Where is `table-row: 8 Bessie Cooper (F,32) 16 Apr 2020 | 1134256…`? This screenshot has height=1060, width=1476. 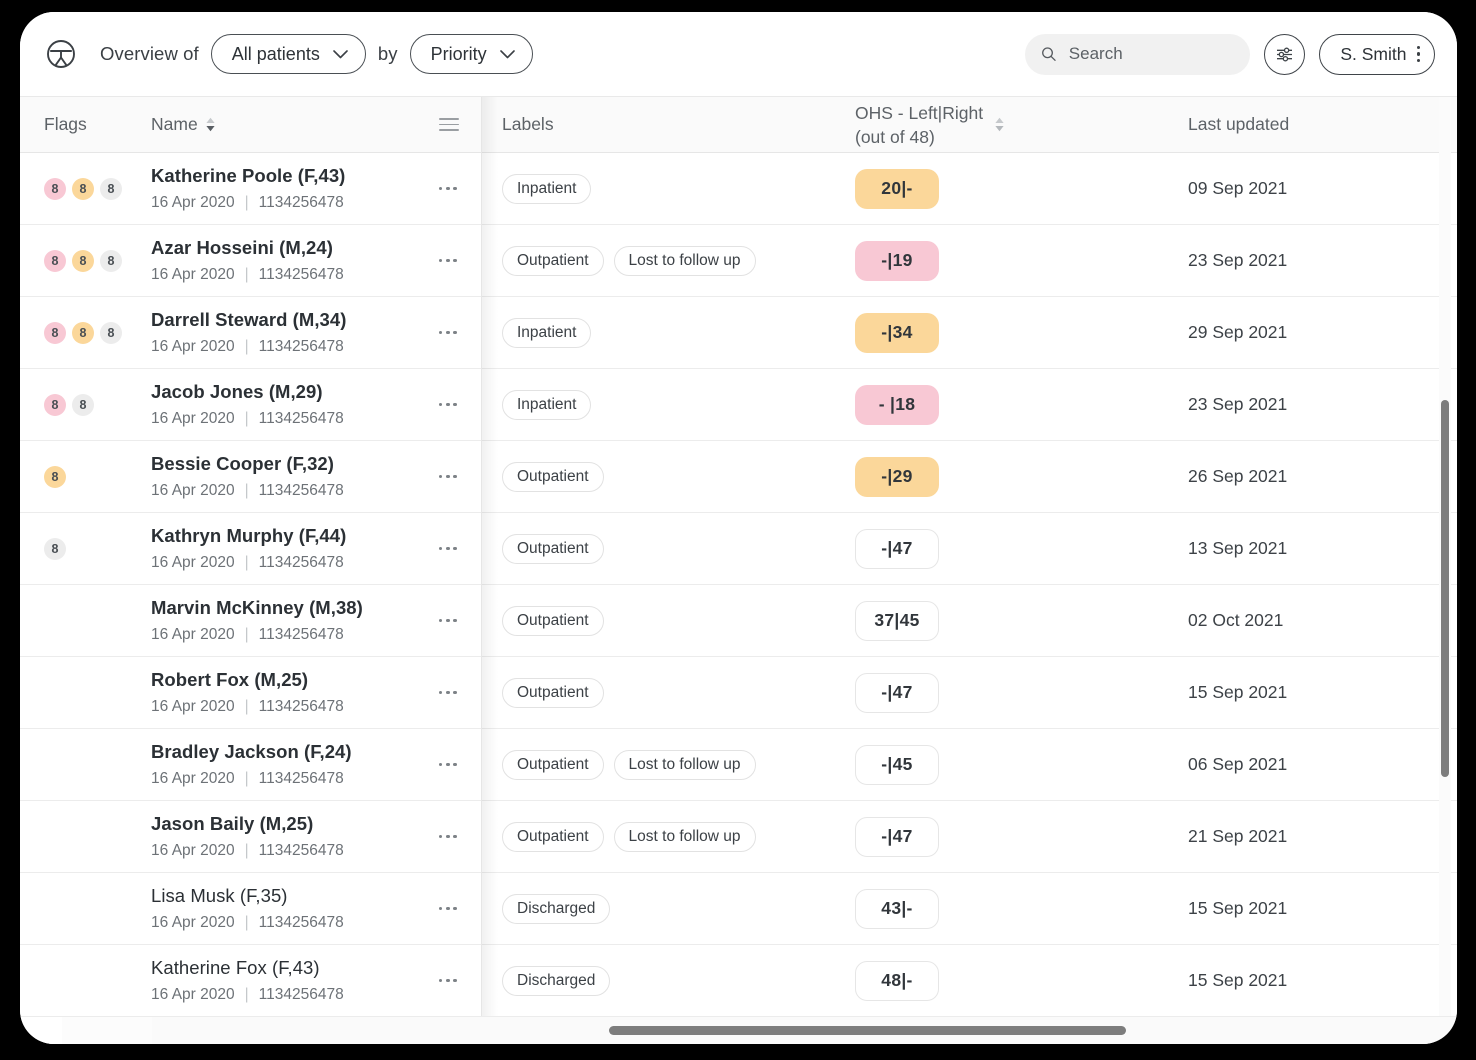
table-row: 8 Bessie Cooper (F,32) 16 Apr 2020 | 1134256… is located at coordinates (738, 477).